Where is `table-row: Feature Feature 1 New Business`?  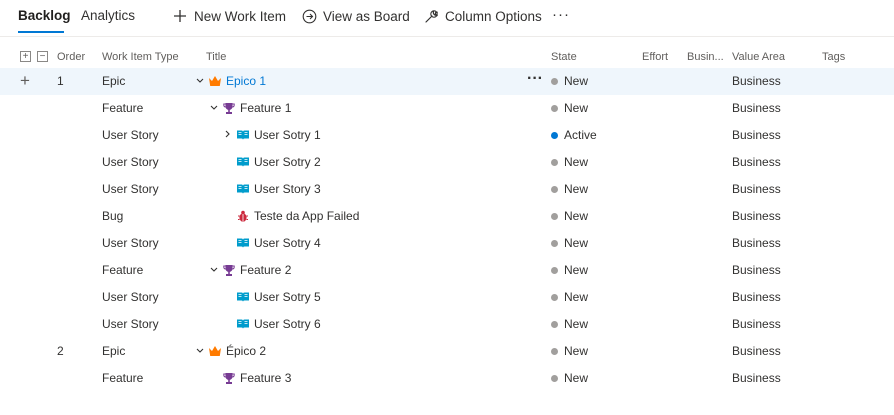 table-row: Feature Feature 1 New Business is located at coordinates (447, 108).